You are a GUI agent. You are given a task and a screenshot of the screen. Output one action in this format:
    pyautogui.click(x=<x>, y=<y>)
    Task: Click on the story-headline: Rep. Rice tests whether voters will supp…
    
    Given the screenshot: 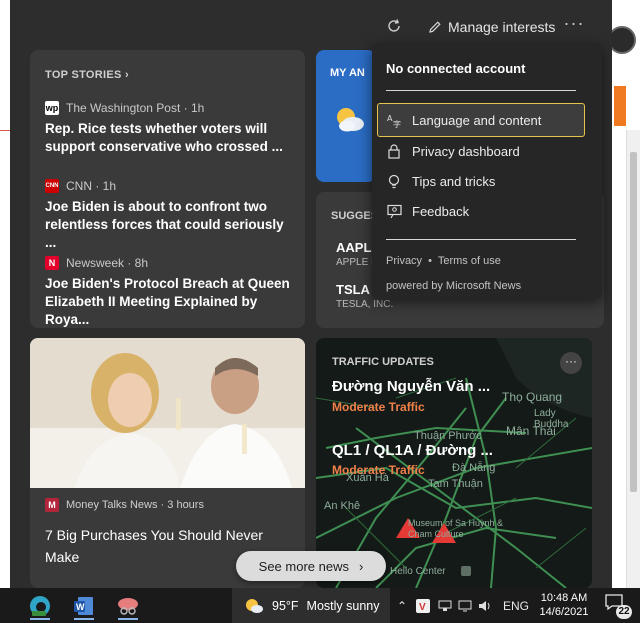 What is the action you would take?
    pyautogui.click(x=170, y=138)
    